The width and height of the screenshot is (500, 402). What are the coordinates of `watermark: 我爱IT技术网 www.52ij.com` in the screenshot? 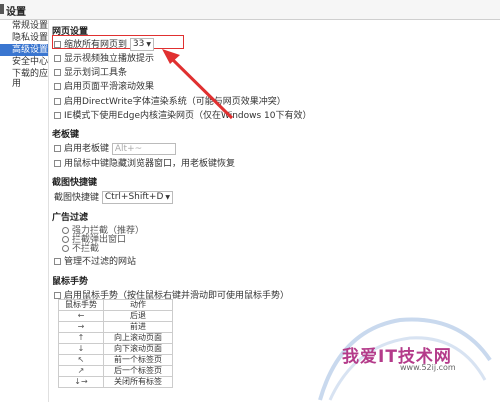 It's located at (400, 351).